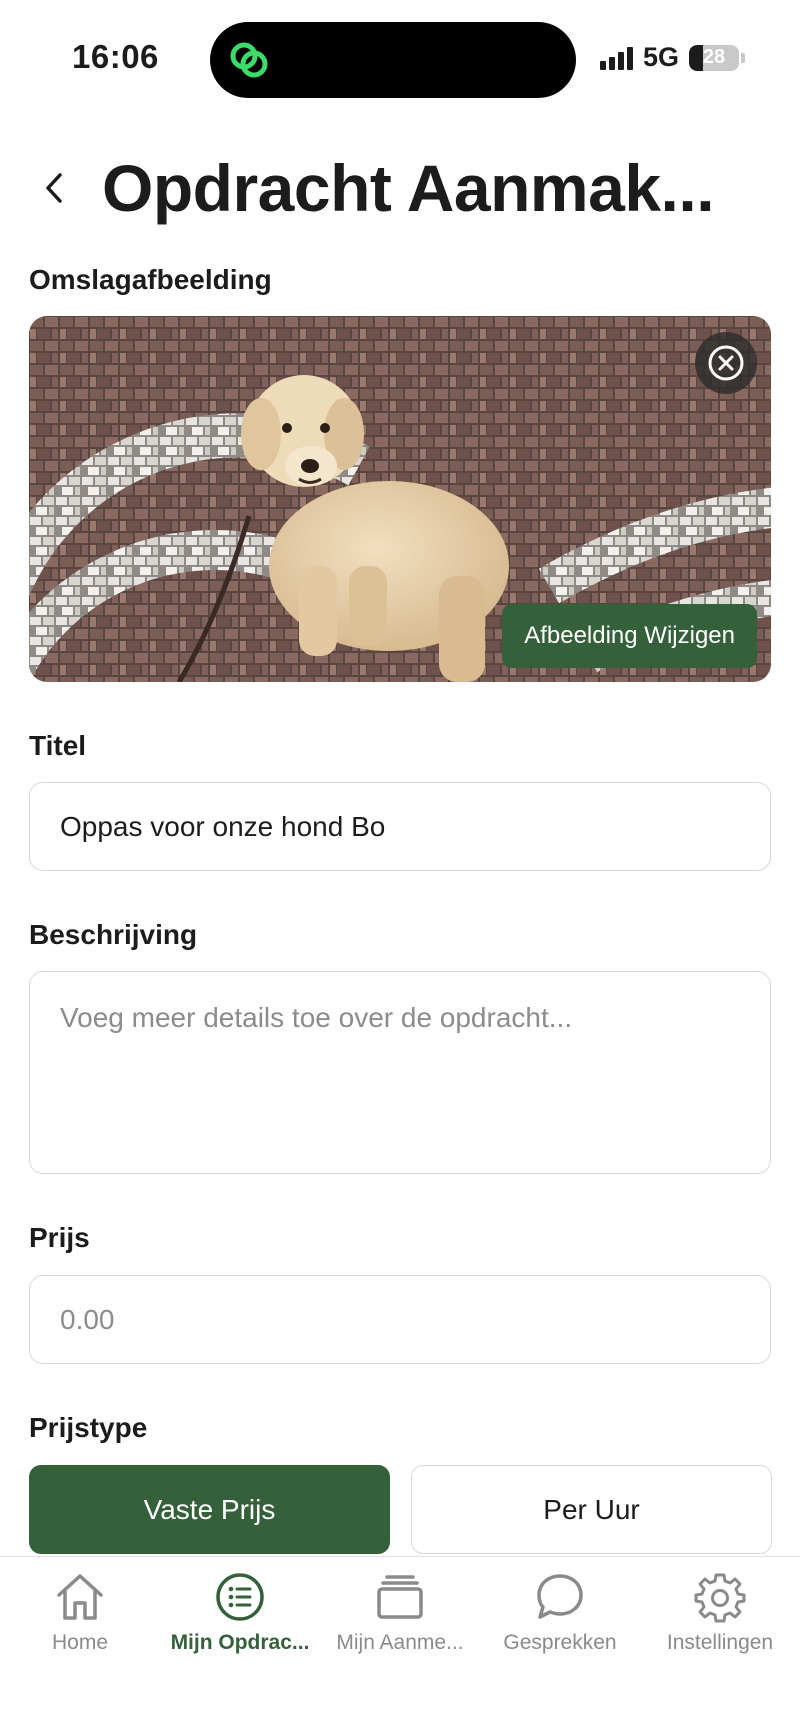 This screenshot has width=800, height=1734. Describe the element at coordinates (400, 826) in the screenshot. I see `title-input: Oppas voor onze hond Bo` at that location.